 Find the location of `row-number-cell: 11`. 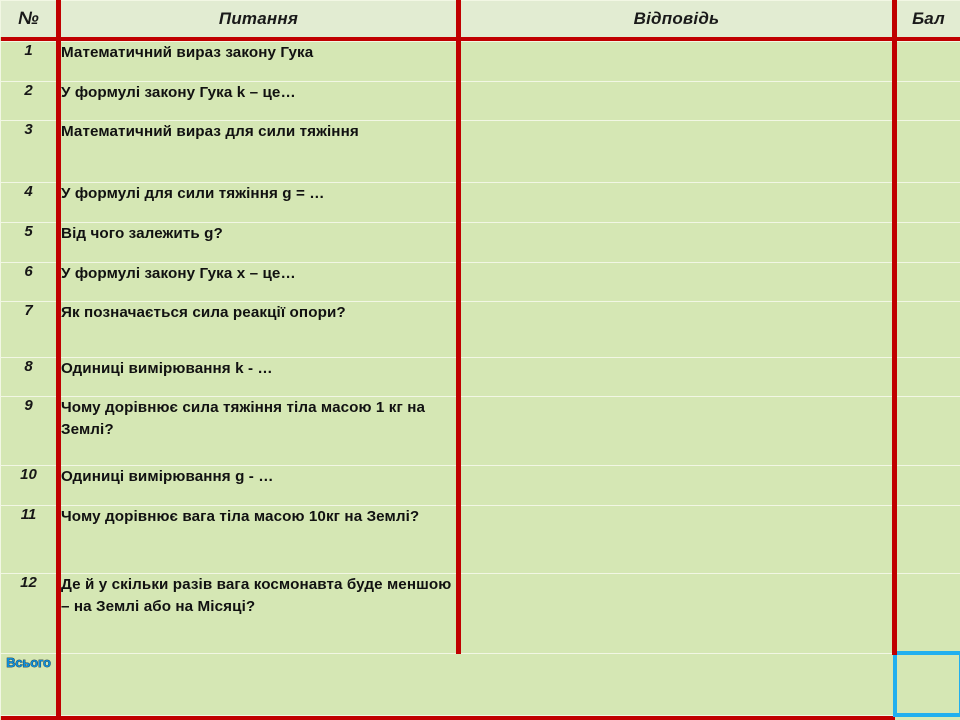

row-number-cell: 11 is located at coordinates (30, 539).